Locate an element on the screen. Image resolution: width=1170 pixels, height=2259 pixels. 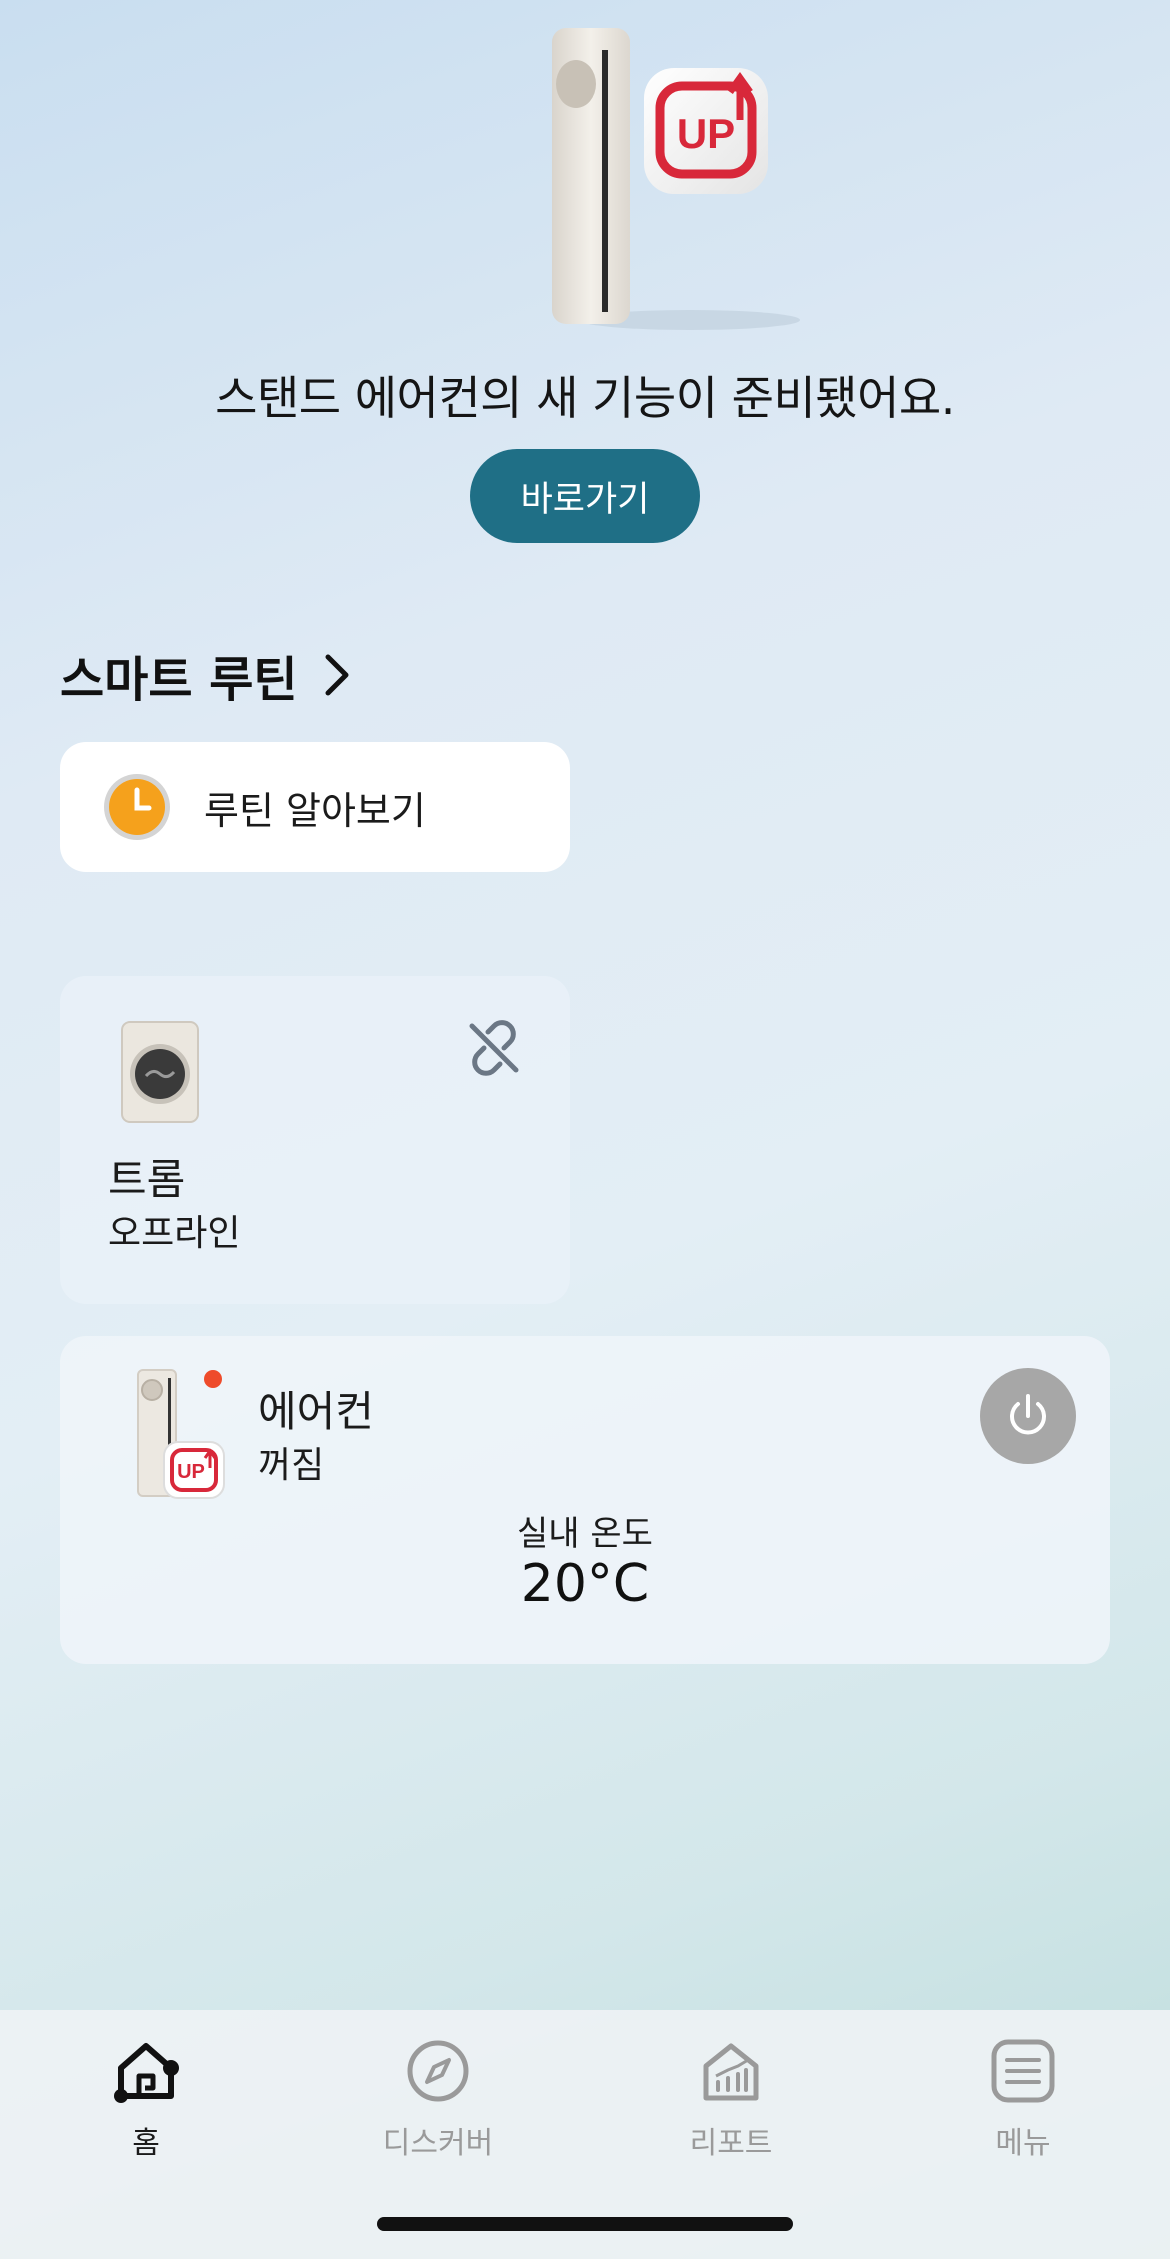
compass-icon is located at coordinates (438, 2071).